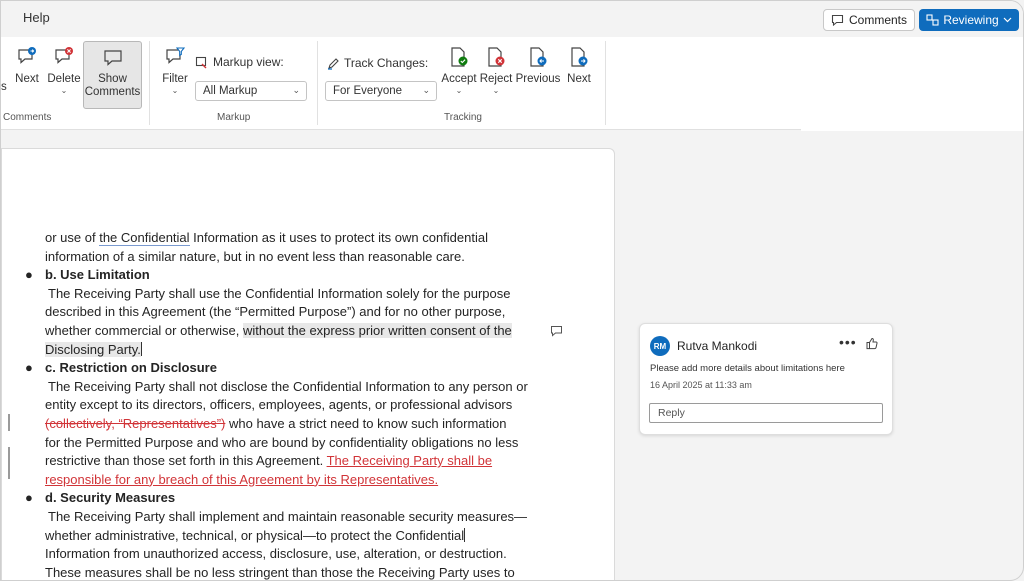 The image size is (1024, 581). I want to click on heading-text: c. Restriction on Disclosure, so click(131, 368).